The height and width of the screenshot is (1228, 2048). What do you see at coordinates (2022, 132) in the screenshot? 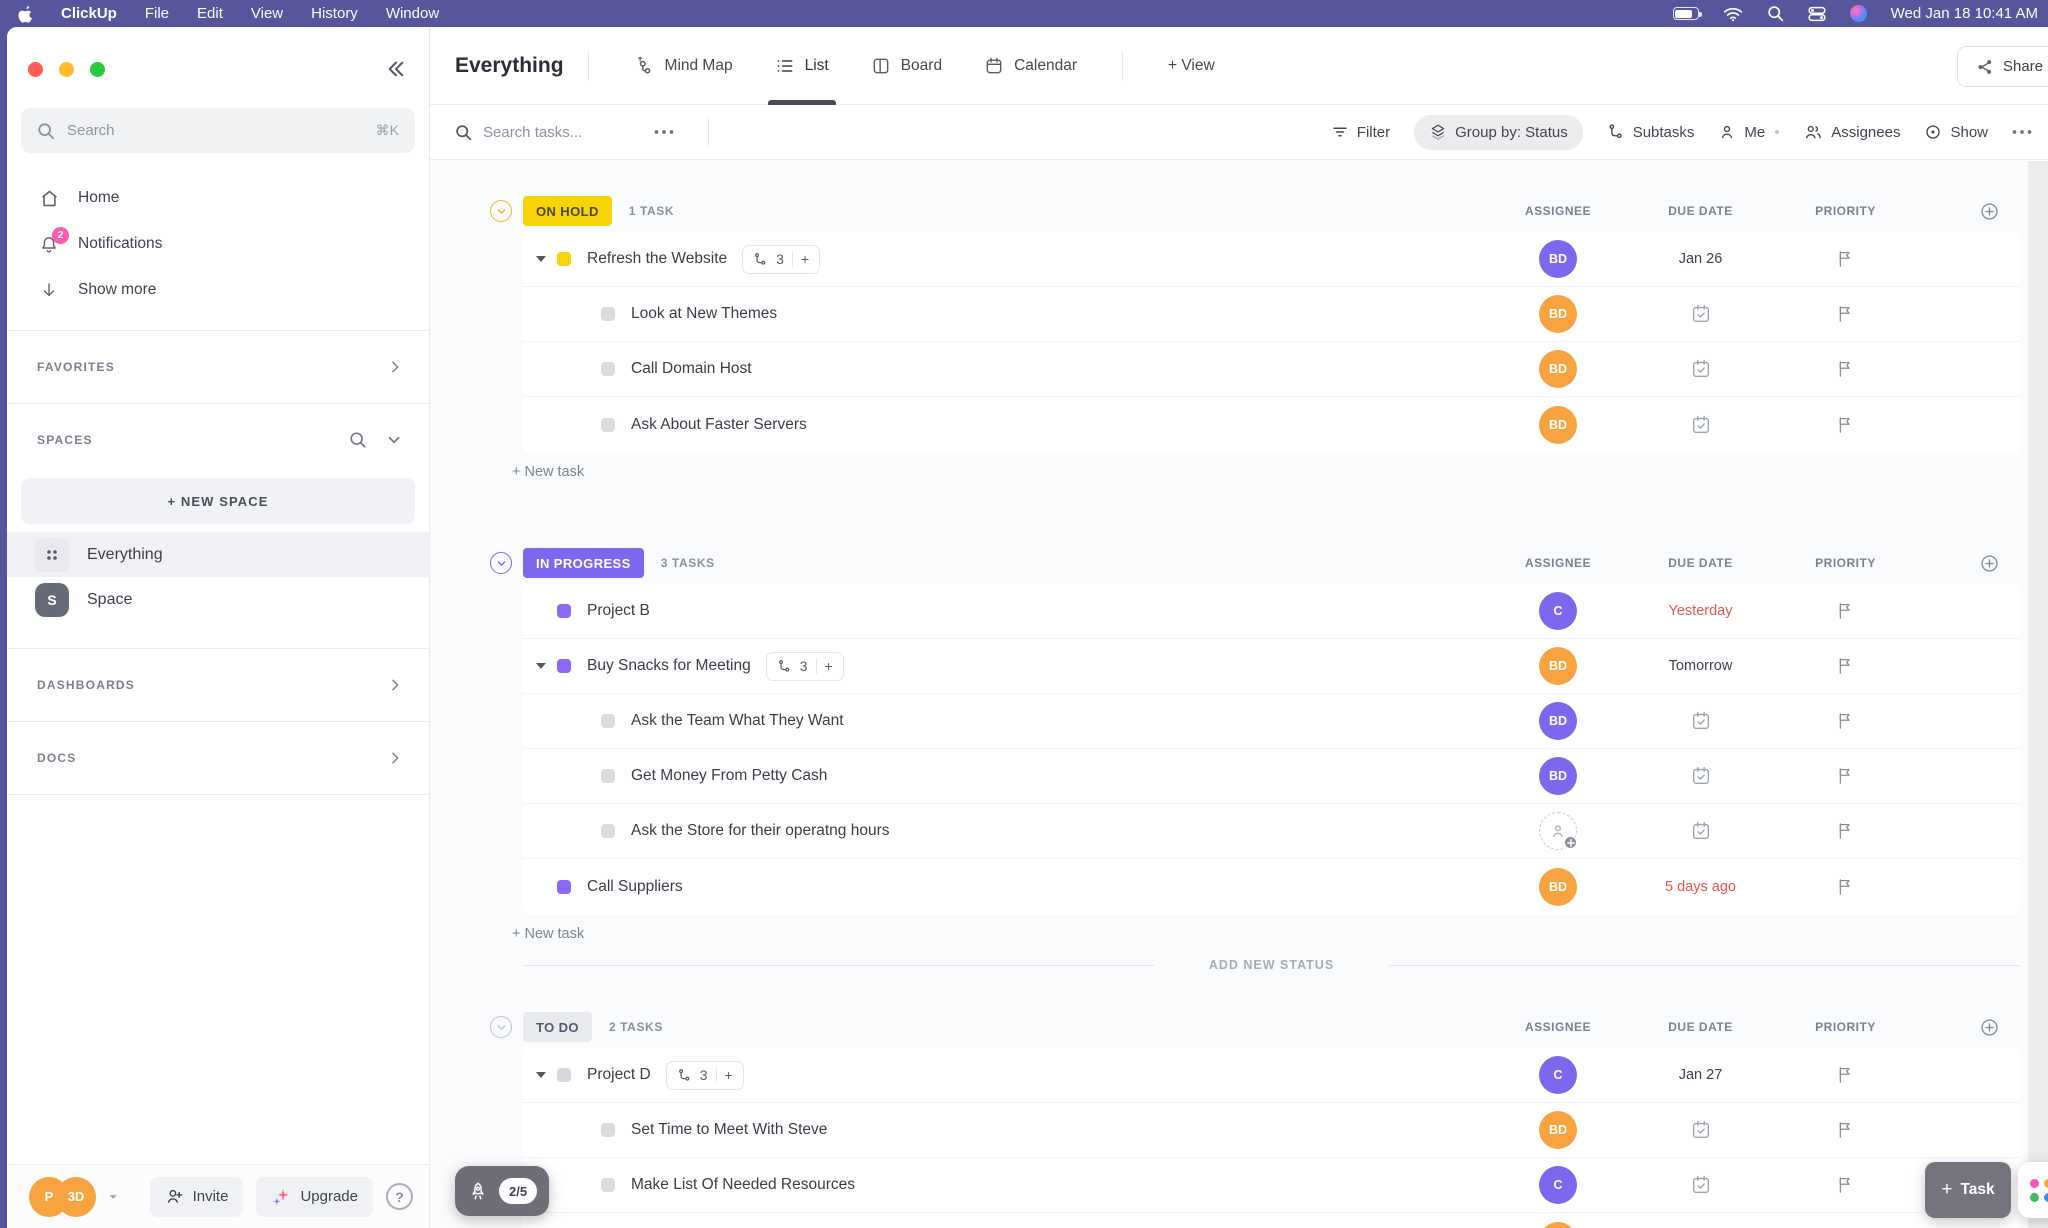
I see `more-options-icon` at bounding box center [2022, 132].